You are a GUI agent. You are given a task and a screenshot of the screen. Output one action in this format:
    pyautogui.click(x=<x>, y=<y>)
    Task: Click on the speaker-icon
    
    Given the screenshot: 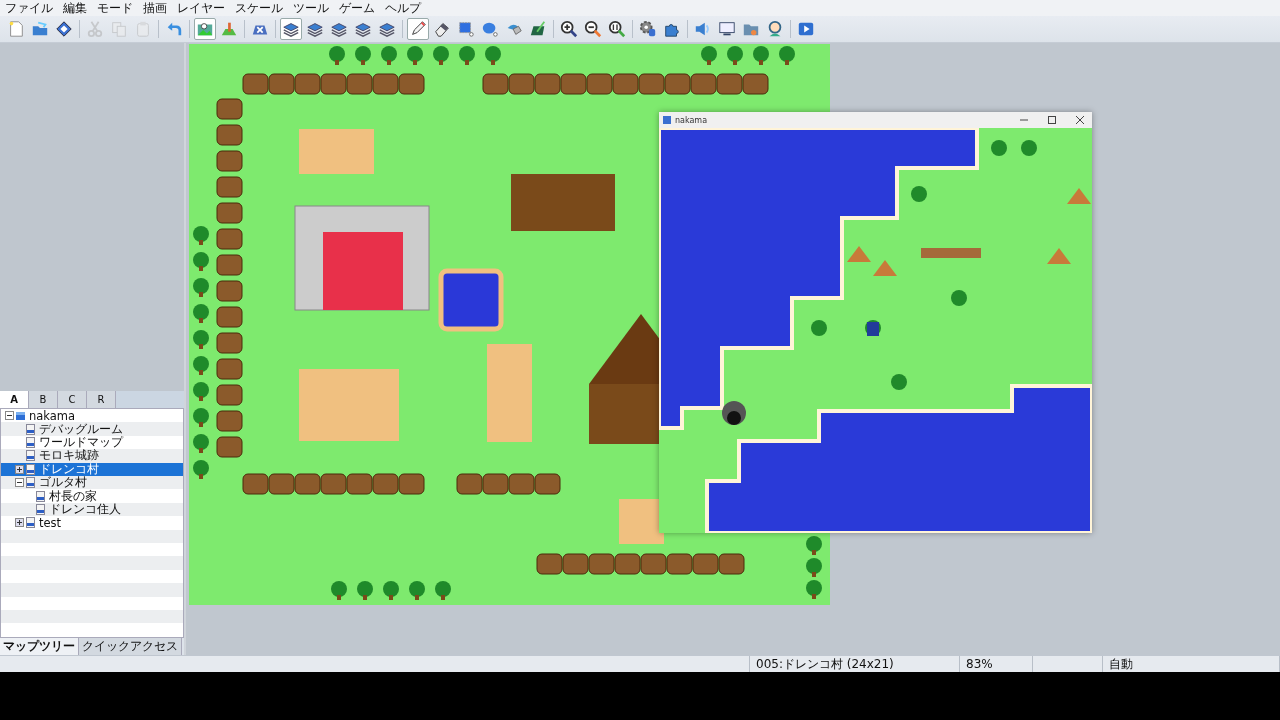 What is the action you would take?
    pyautogui.click(x=703, y=29)
    